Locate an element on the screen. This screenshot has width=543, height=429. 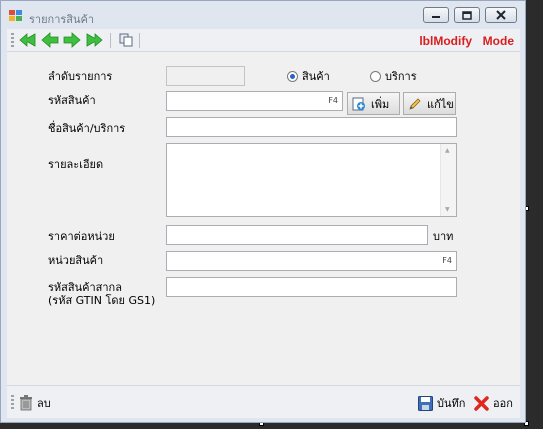
save-label: บันทึก is located at coordinates (451, 403).